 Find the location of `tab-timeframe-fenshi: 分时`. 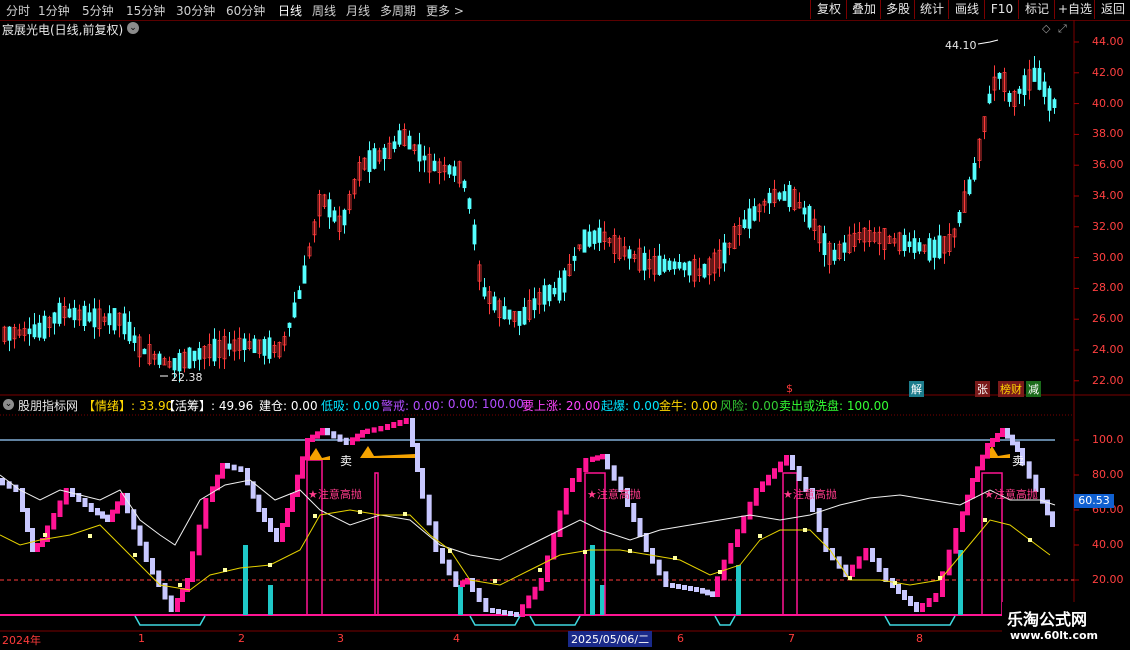

tab-timeframe-fenshi: 分时 is located at coordinates (18, 10).